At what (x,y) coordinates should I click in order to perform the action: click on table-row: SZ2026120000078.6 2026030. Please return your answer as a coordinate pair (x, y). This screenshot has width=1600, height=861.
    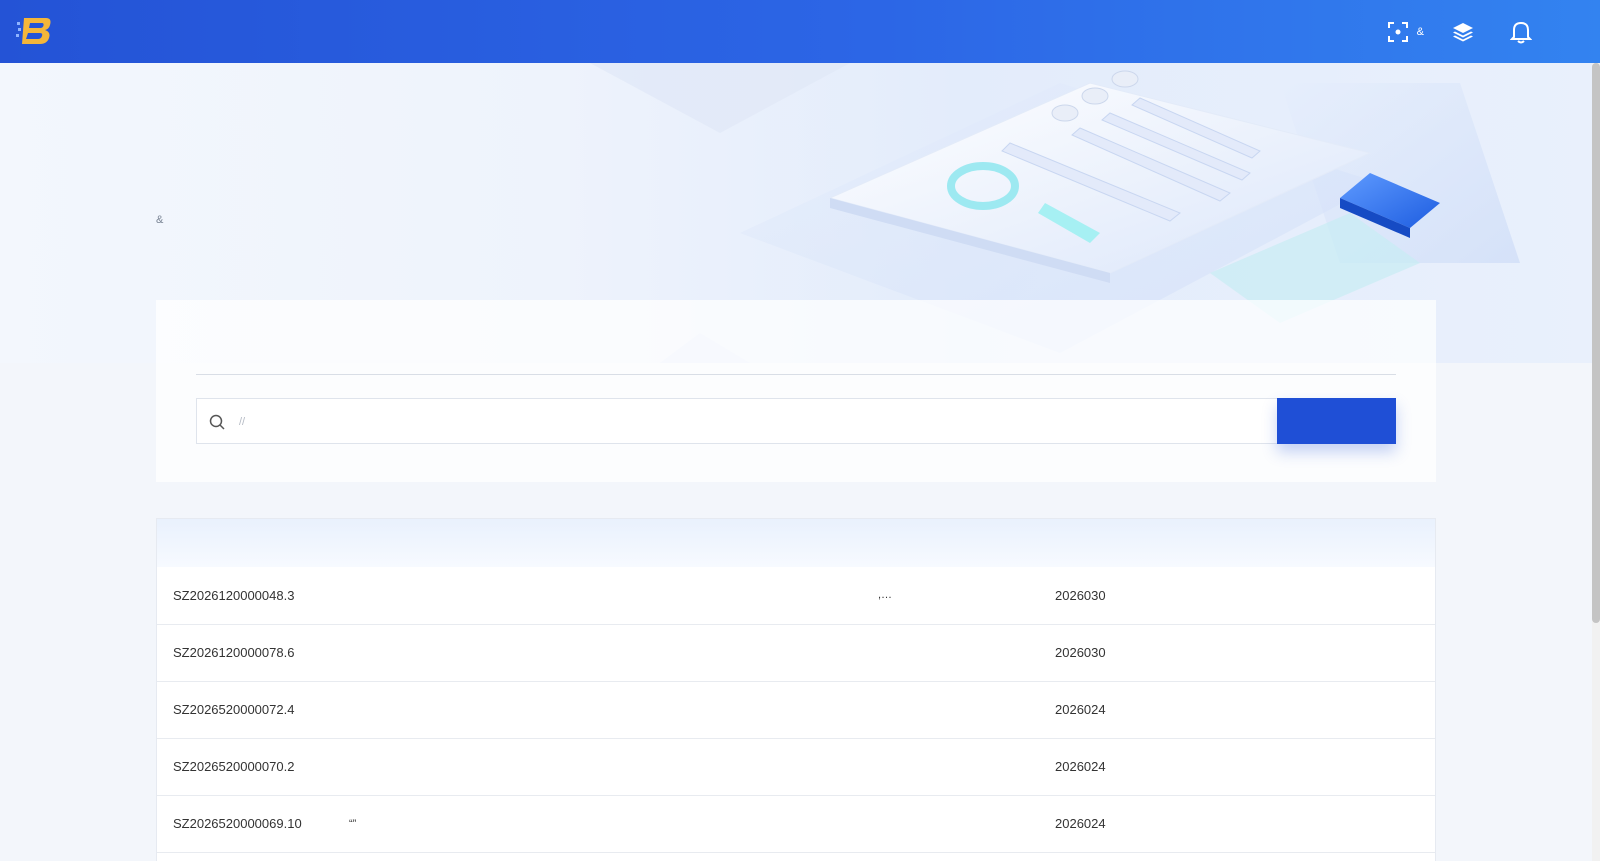
    Looking at the image, I should click on (796, 652).